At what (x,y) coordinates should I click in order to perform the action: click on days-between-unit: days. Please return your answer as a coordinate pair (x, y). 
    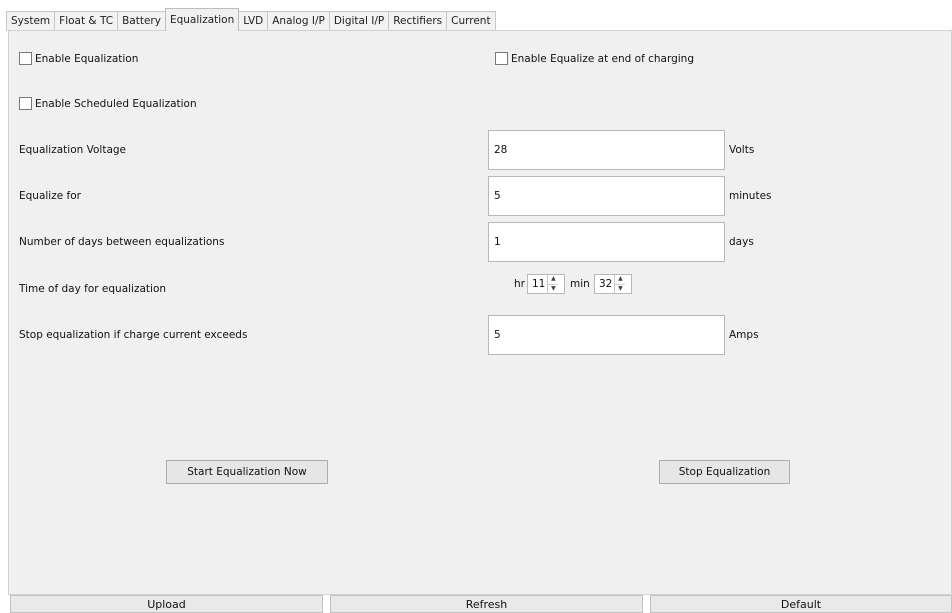
    Looking at the image, I should click on (741, 242).